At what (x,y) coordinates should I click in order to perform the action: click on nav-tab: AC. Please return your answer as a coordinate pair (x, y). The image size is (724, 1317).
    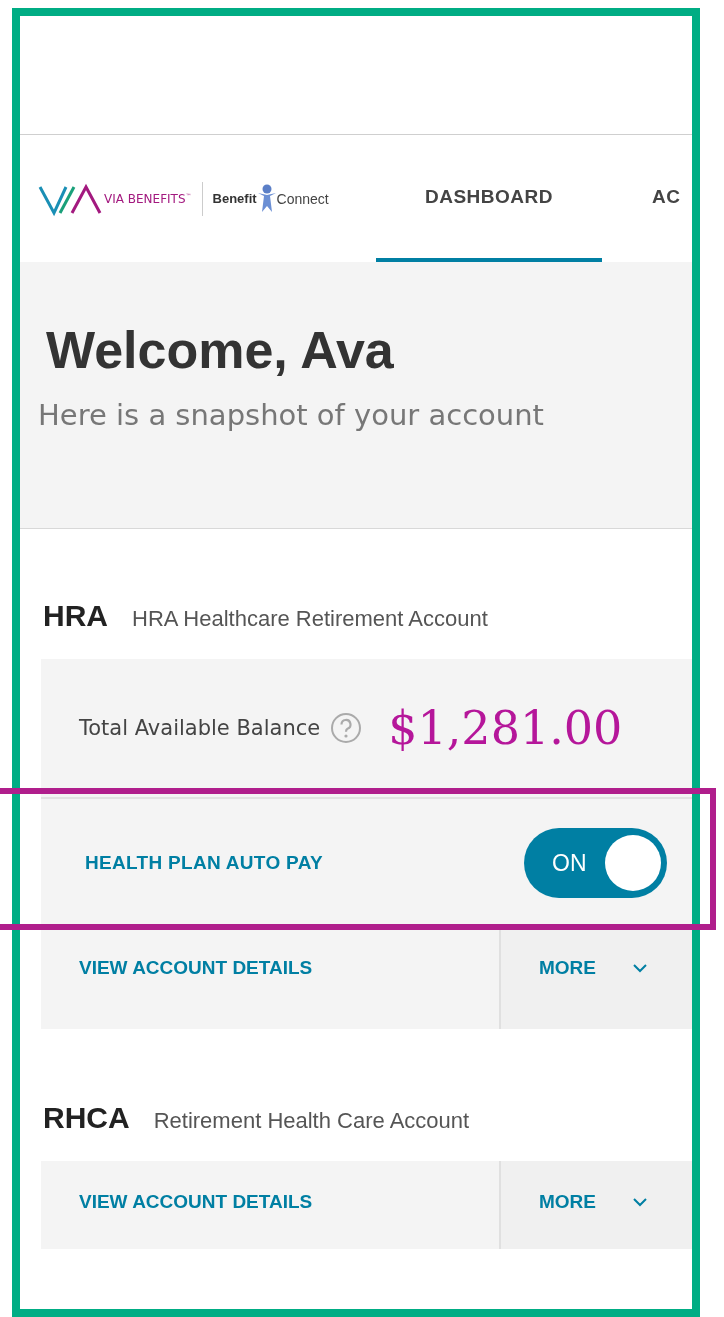
    Looking at the image, I should click on (641, 198).